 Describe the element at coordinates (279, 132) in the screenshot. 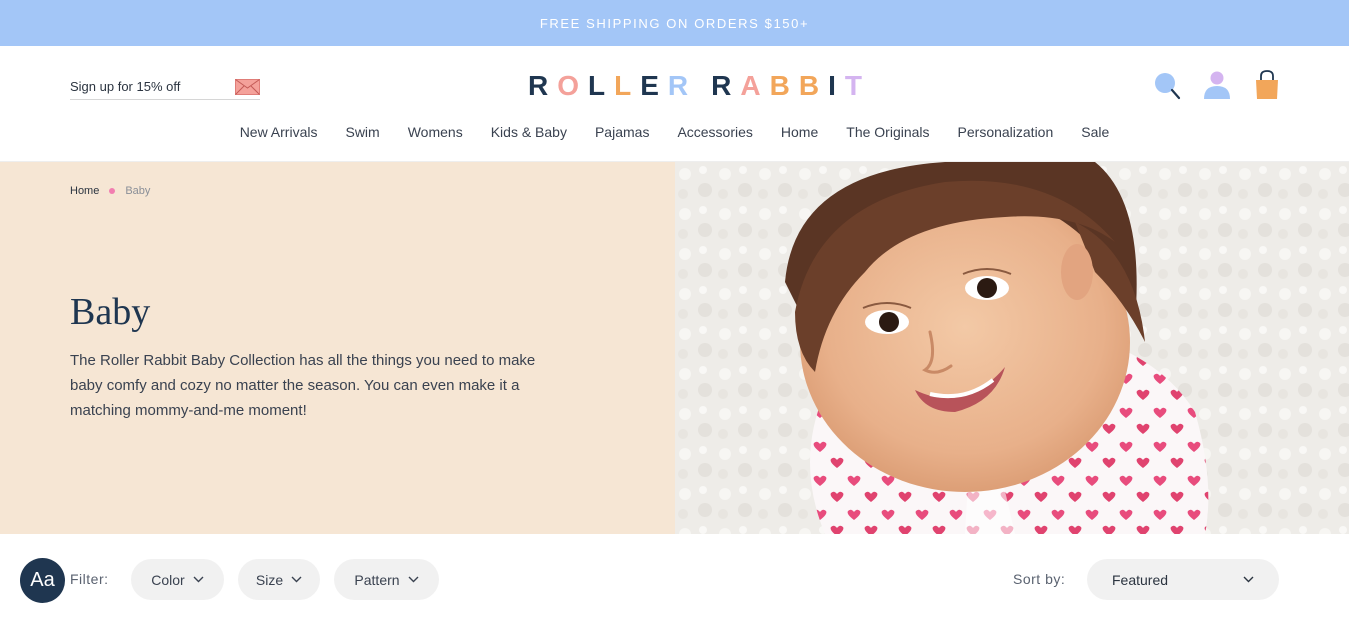

I see `nav-item-new-arrivals: New Arrivals` at that location.